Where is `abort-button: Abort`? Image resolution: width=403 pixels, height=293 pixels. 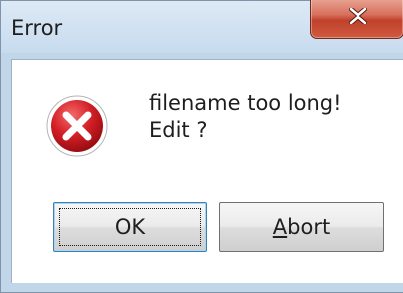 abort-button: Abort is located at coordinates (301, 227).